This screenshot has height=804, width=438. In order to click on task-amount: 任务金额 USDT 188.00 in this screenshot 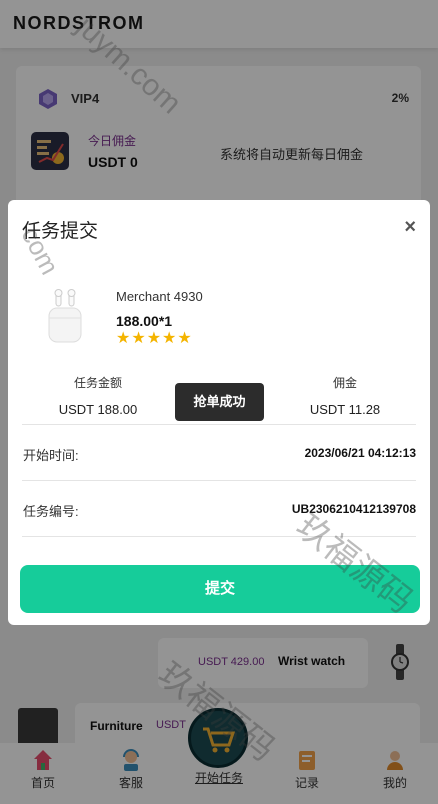, I will do `click(98, 395)`.